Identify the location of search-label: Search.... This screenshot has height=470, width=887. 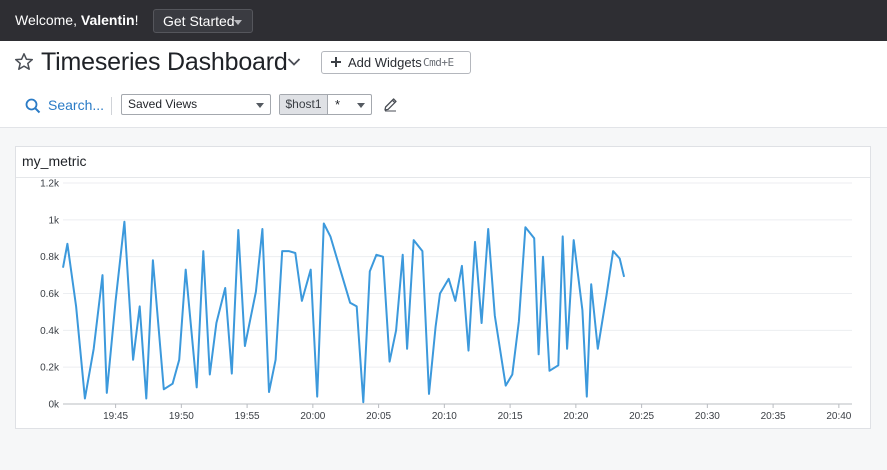
(76, 105).